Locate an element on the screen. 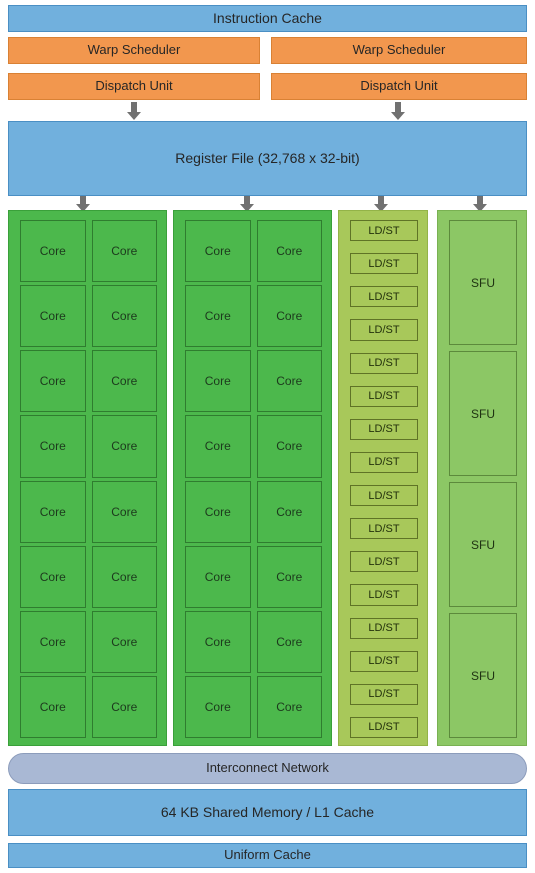 This screenshot has width=535, height=873. sfu-group-panel: SFU SFU SFU SFU is located at coordinates (482, 478).